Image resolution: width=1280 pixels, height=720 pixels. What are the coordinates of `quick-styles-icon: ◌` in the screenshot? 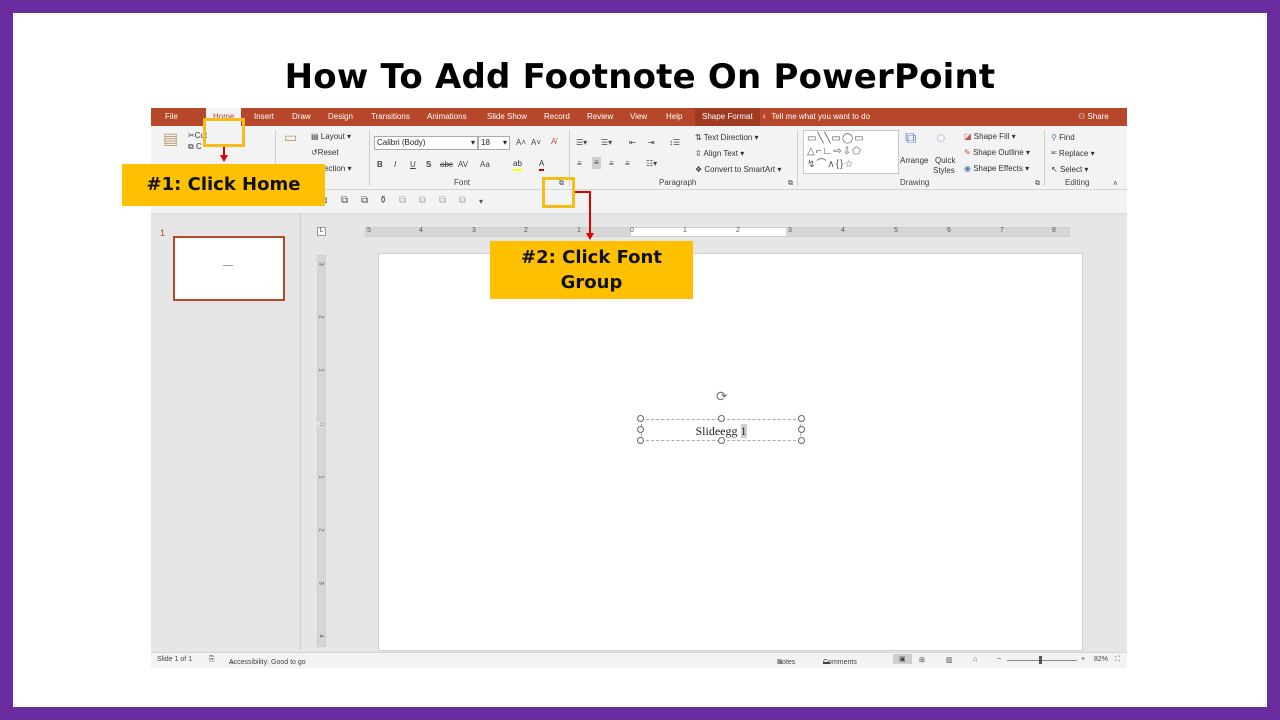 It's located at (941, 139).